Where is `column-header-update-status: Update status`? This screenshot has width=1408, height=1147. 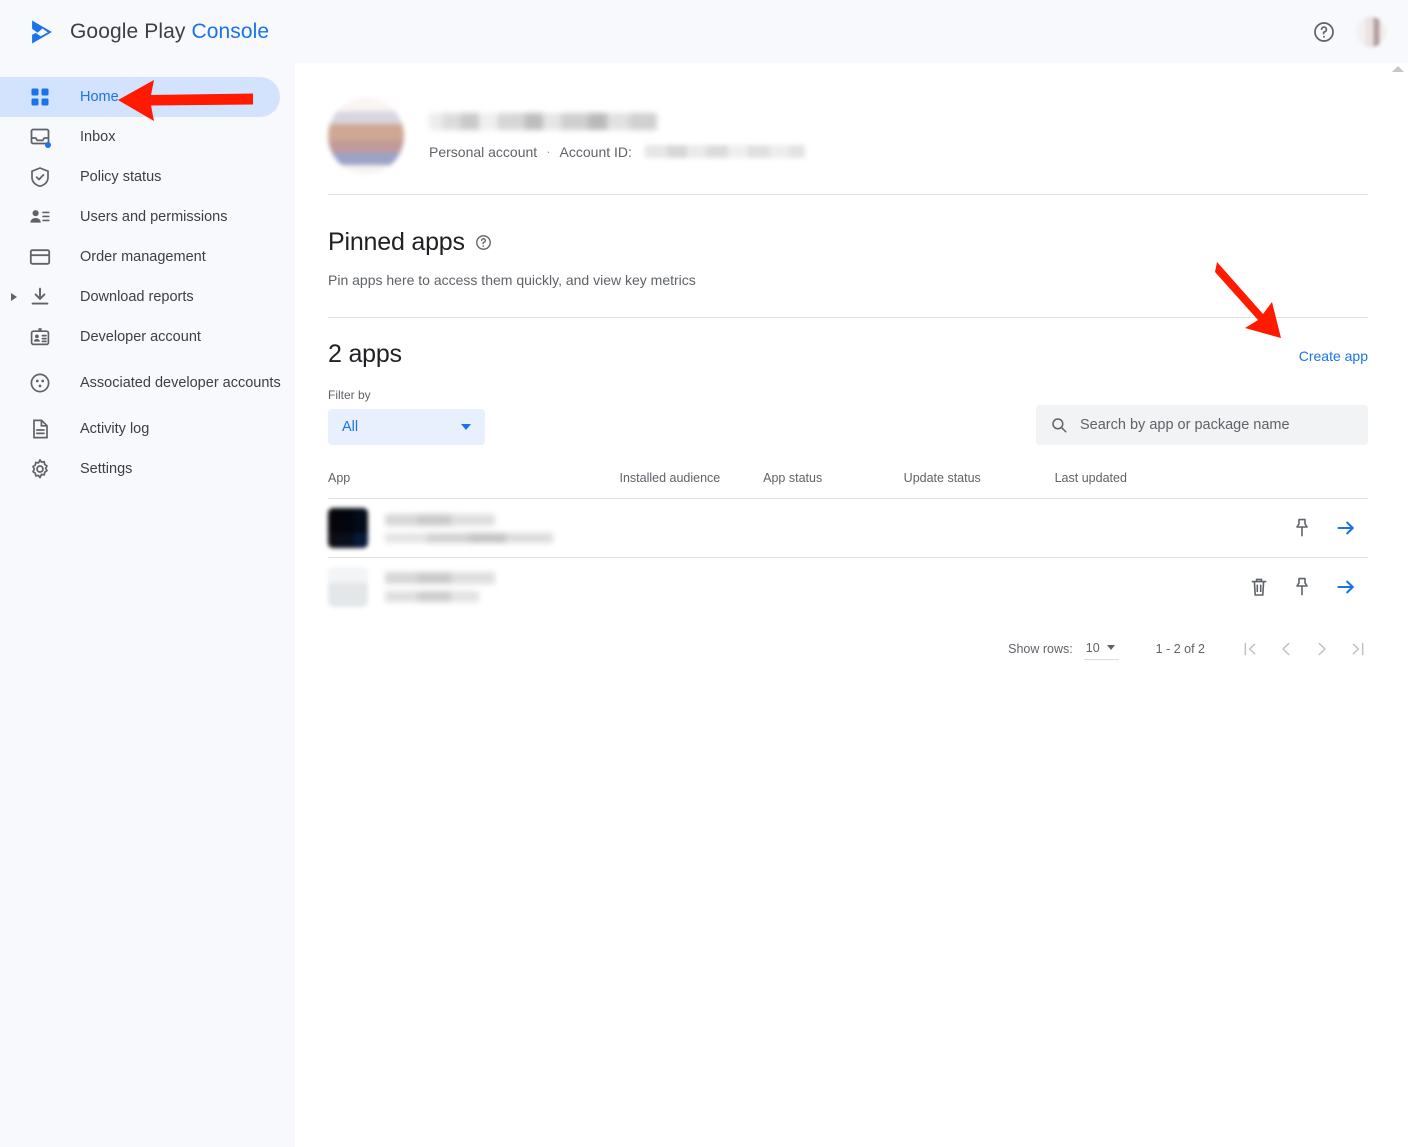
column-header-update-status: Update status is located at coordinates (979, 485).